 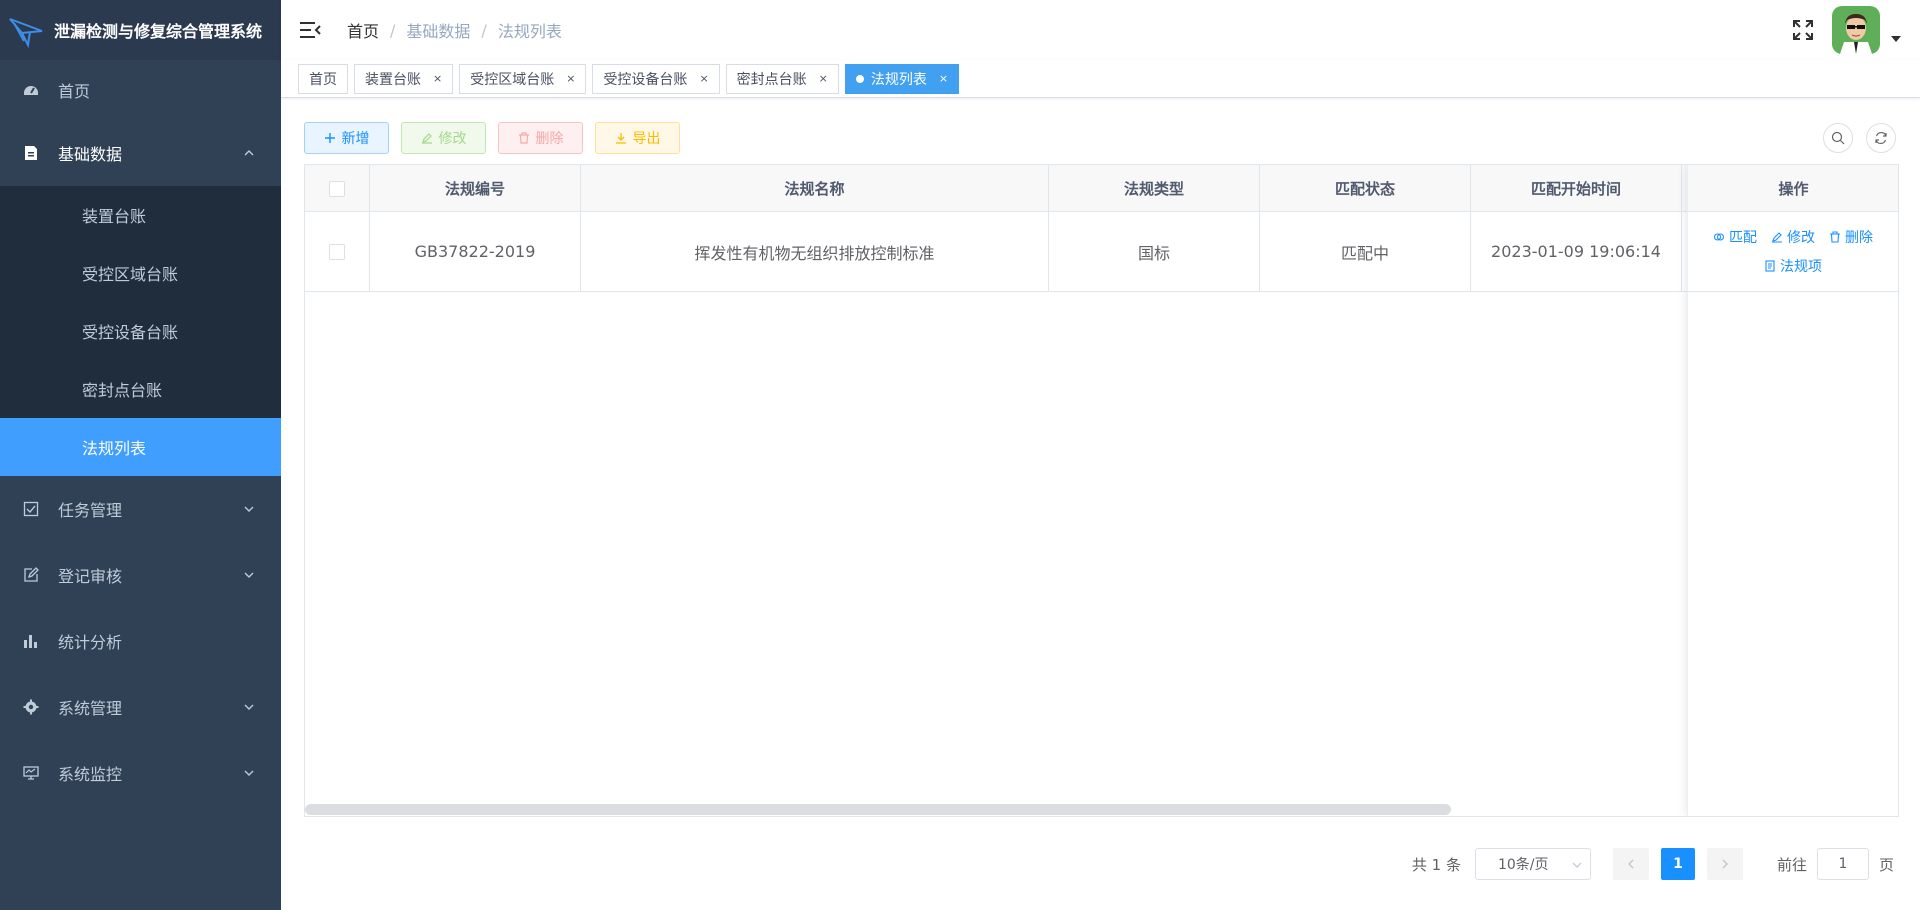 I want to click on select-all-cell, so click(x=337, y=188).